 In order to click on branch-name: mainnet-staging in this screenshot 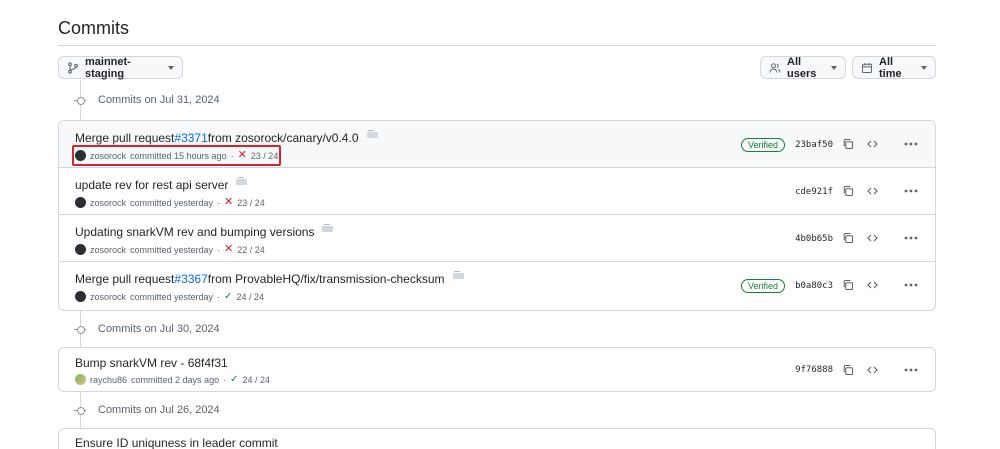, I will do `click(108, 67)`.